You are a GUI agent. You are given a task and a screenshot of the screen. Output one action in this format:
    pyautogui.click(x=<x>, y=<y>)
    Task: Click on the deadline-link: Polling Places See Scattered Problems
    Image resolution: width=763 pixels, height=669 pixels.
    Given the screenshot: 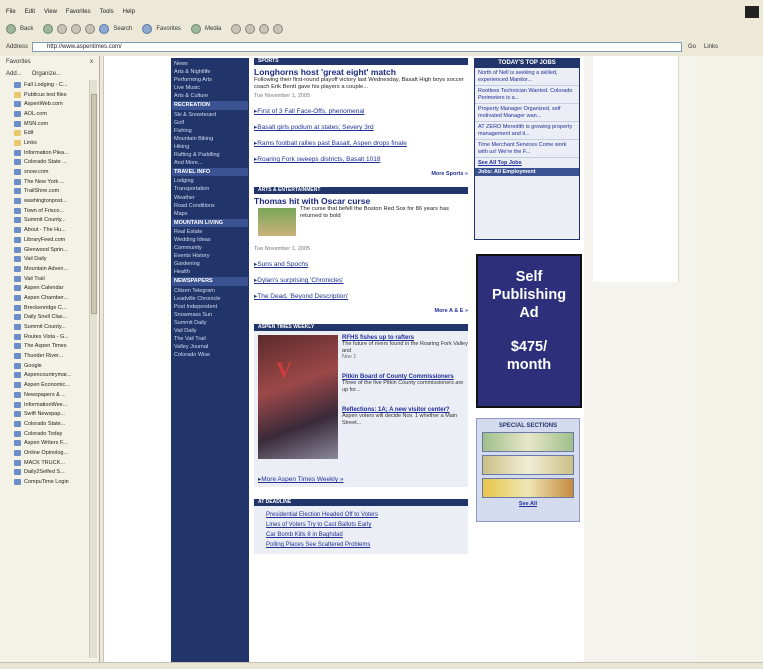 What is the action you would take?
    pyautogui.click(x=361, y=545)
    